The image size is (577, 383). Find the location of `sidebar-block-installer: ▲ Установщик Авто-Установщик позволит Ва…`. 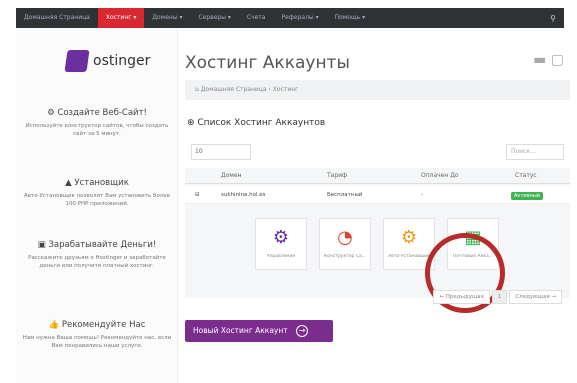

sidebar-block-installer: ▲ Установщик Авто-Установщик позволит Ва… is located at coordinates (97, 193).